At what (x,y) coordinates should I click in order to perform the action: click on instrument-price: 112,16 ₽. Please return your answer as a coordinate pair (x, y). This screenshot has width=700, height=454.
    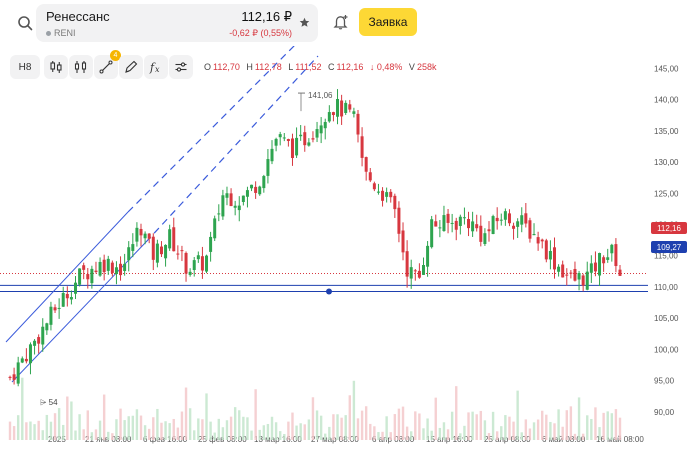
    Looking at the image, I should click on (266, 16).